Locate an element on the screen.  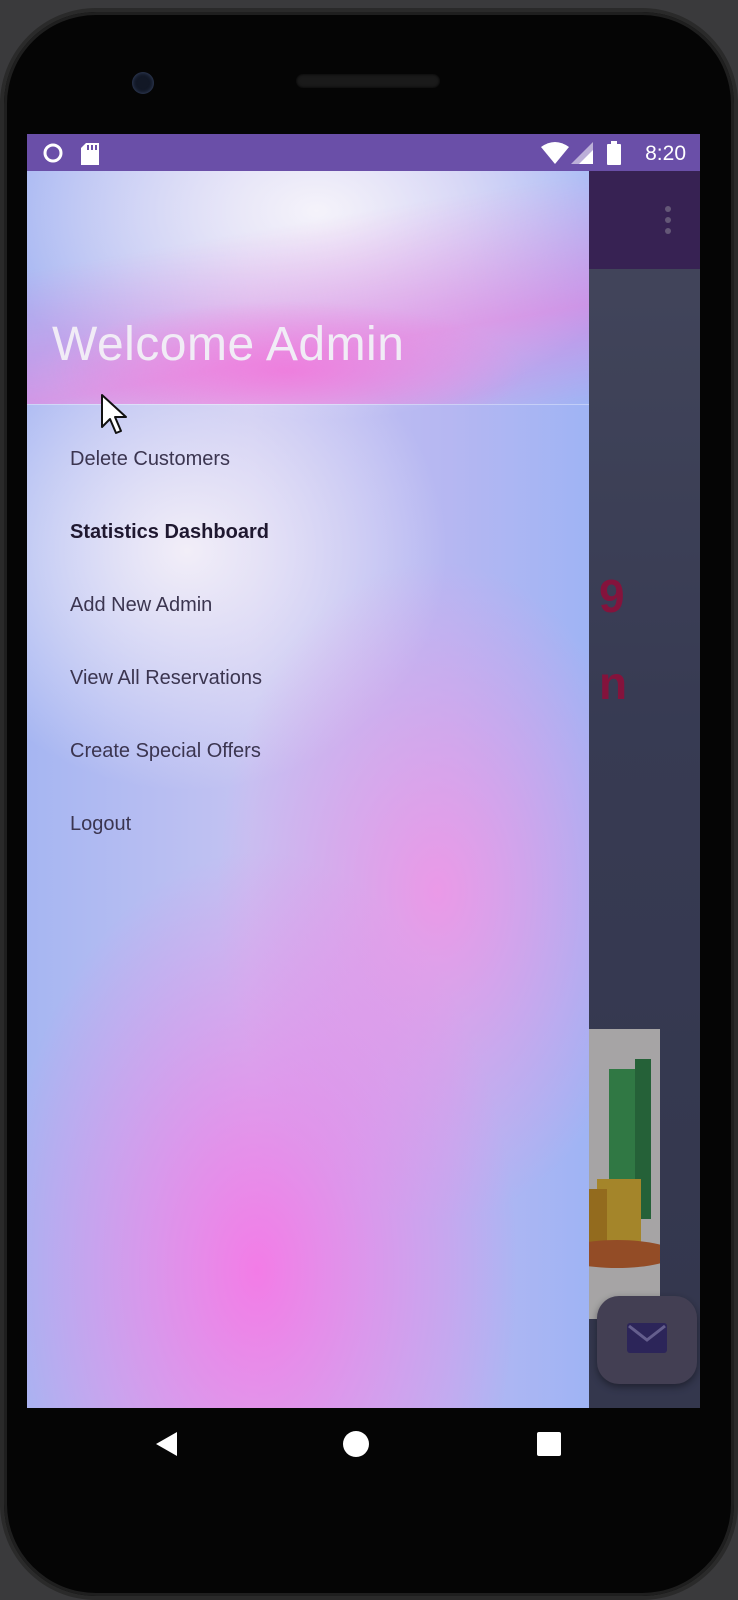
front-camera is located at coordinates (143, 83).